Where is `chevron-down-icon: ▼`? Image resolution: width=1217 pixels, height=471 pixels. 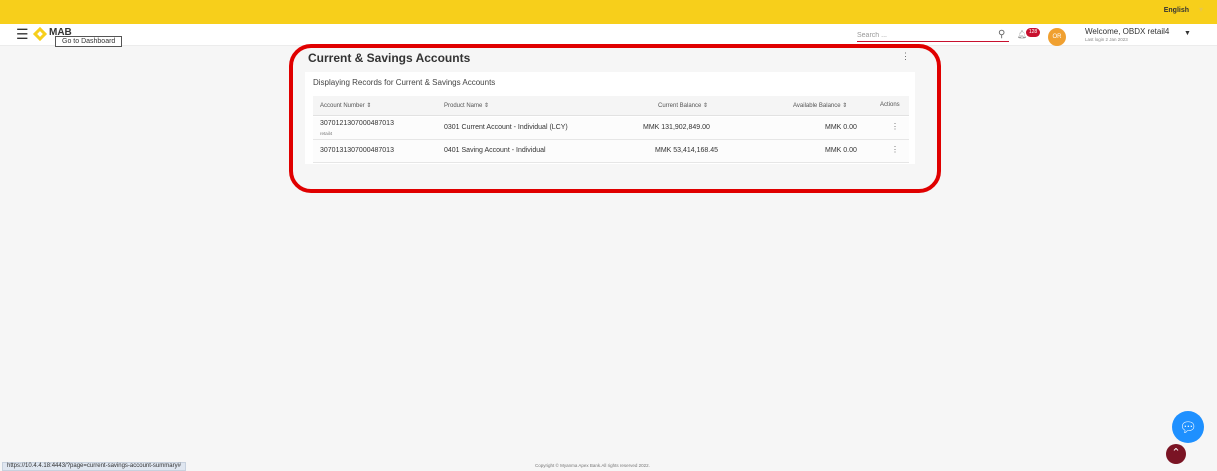 chevron-down-icon: ▼ is located at coordinates (1187, 33).